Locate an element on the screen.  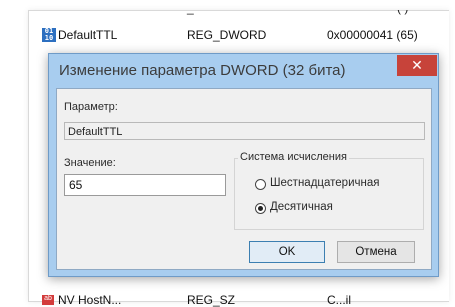
row-type: REG_DWORD is located at coordinates (227, 35).